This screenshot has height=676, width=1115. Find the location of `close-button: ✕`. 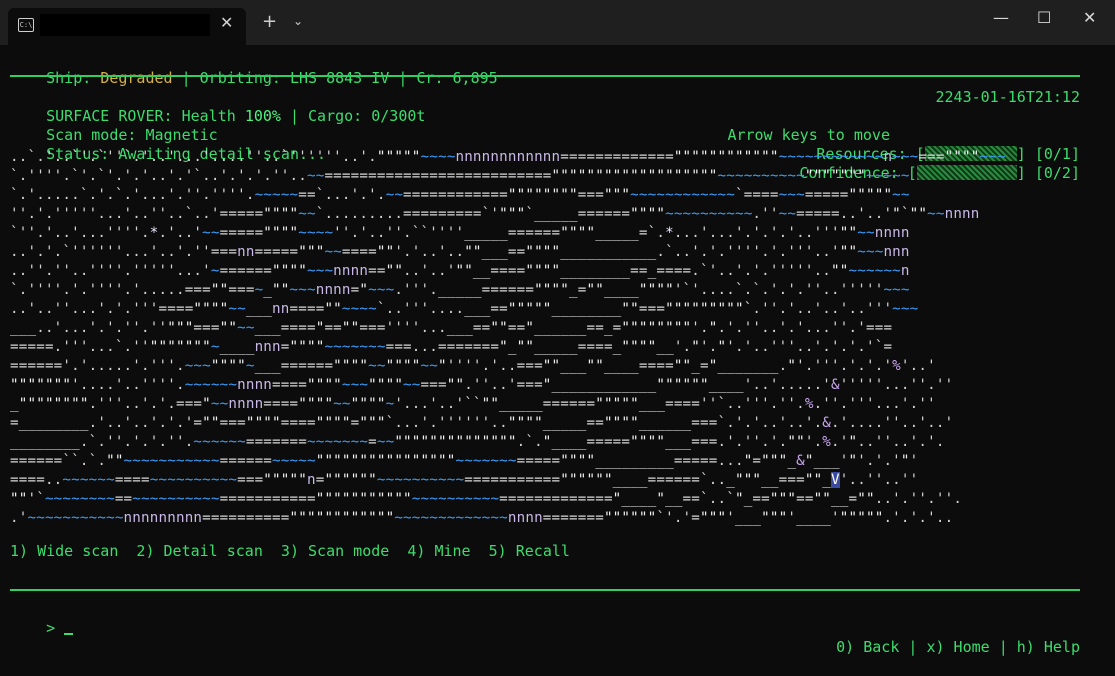

close-button: ✕ is located at coordinates (1089, 17).